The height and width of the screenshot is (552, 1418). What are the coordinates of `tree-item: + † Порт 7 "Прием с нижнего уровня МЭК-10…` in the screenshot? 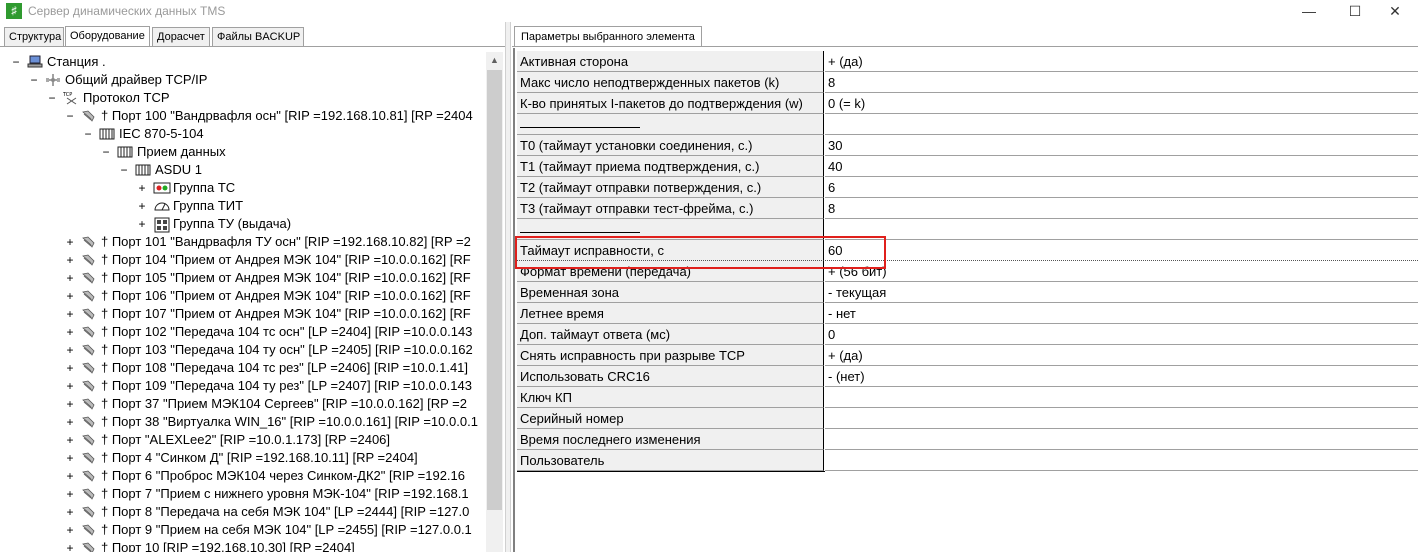 It's located at (243, 494).